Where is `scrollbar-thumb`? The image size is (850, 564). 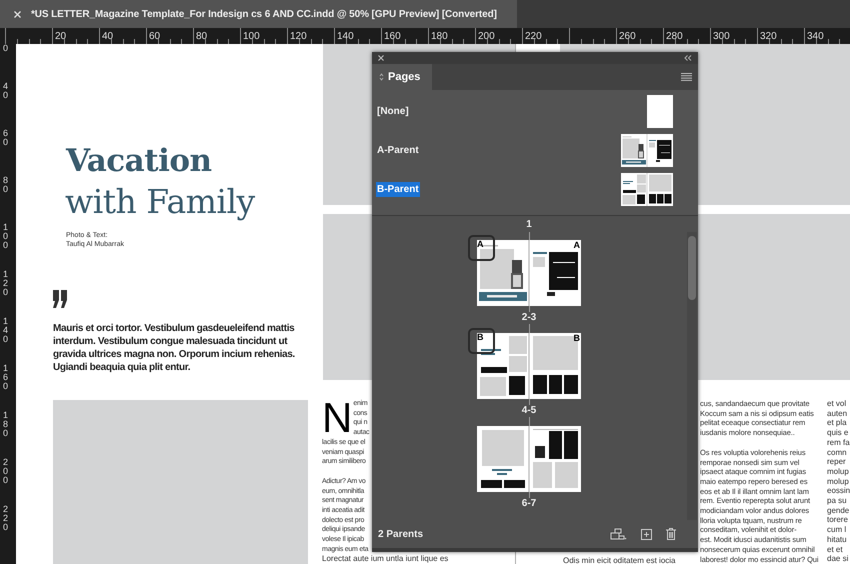
scrollbar-thumb is located at coordinates (692, 268).